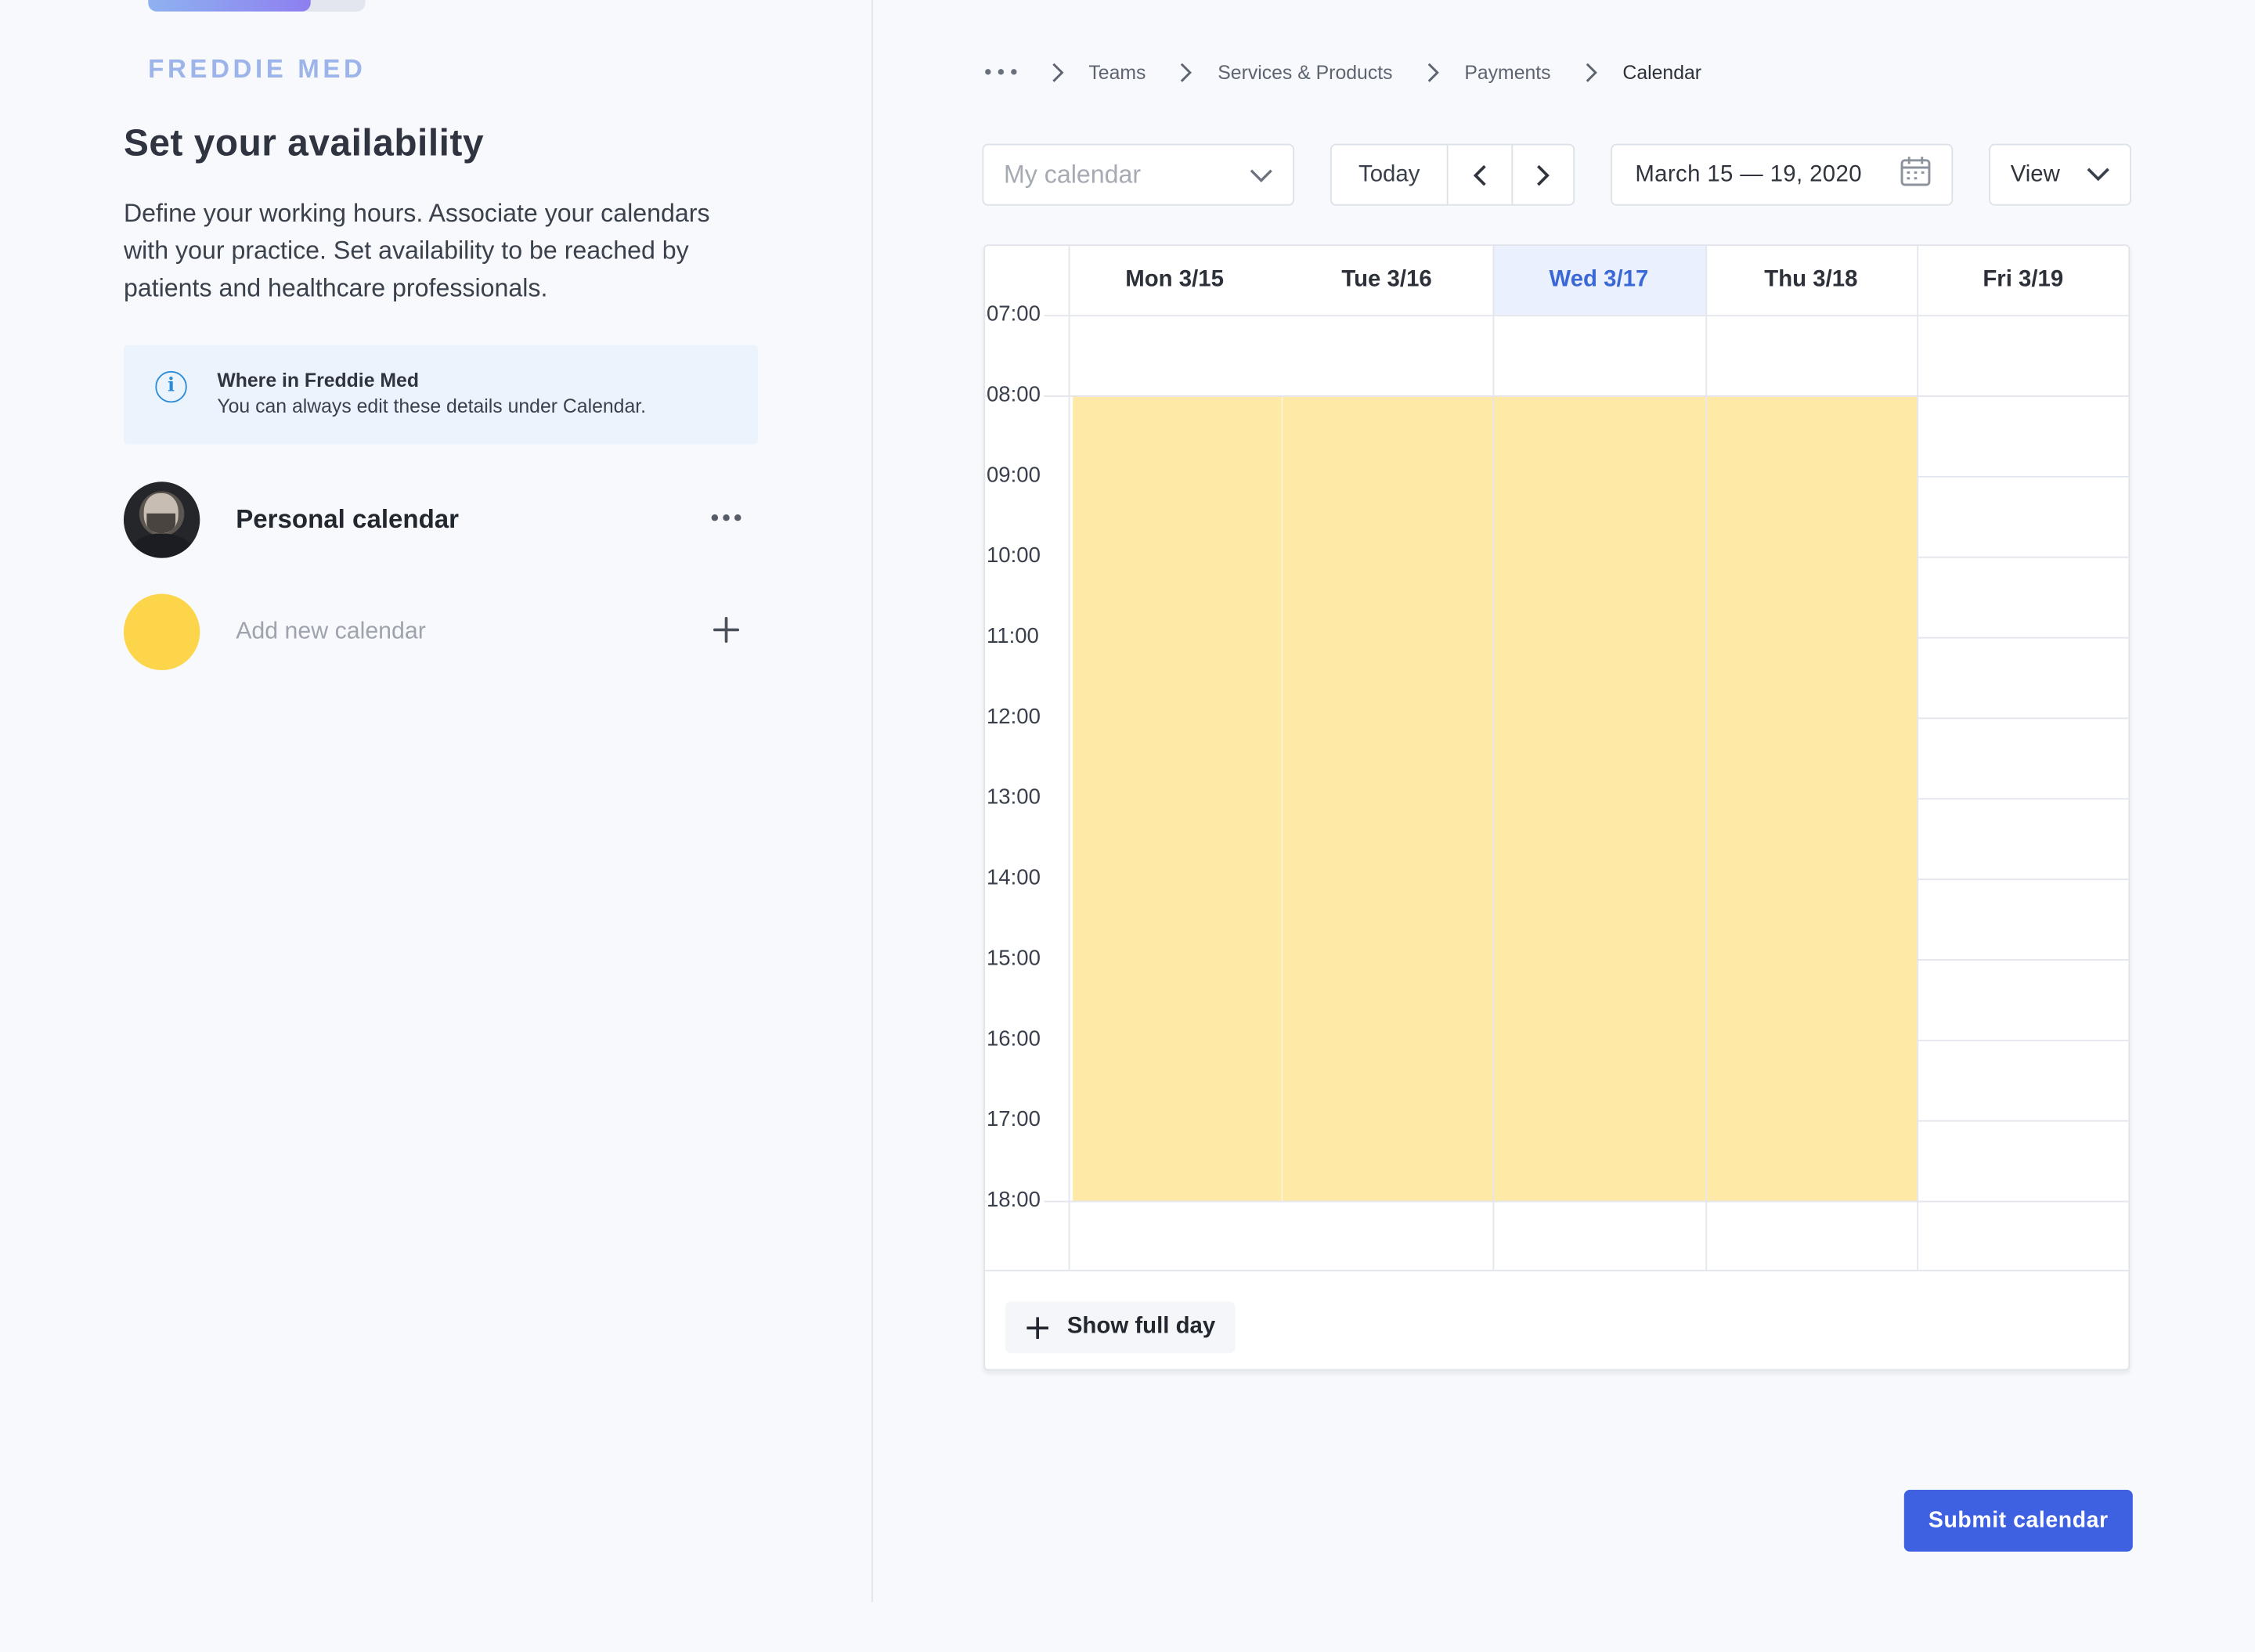 The height and width of the screenshot is (1652, 2255). What do you see at coordinates (1175, 280) in the screenshot?
I see `day-header: Mon 3/15` at bounding box center [1175, 280].